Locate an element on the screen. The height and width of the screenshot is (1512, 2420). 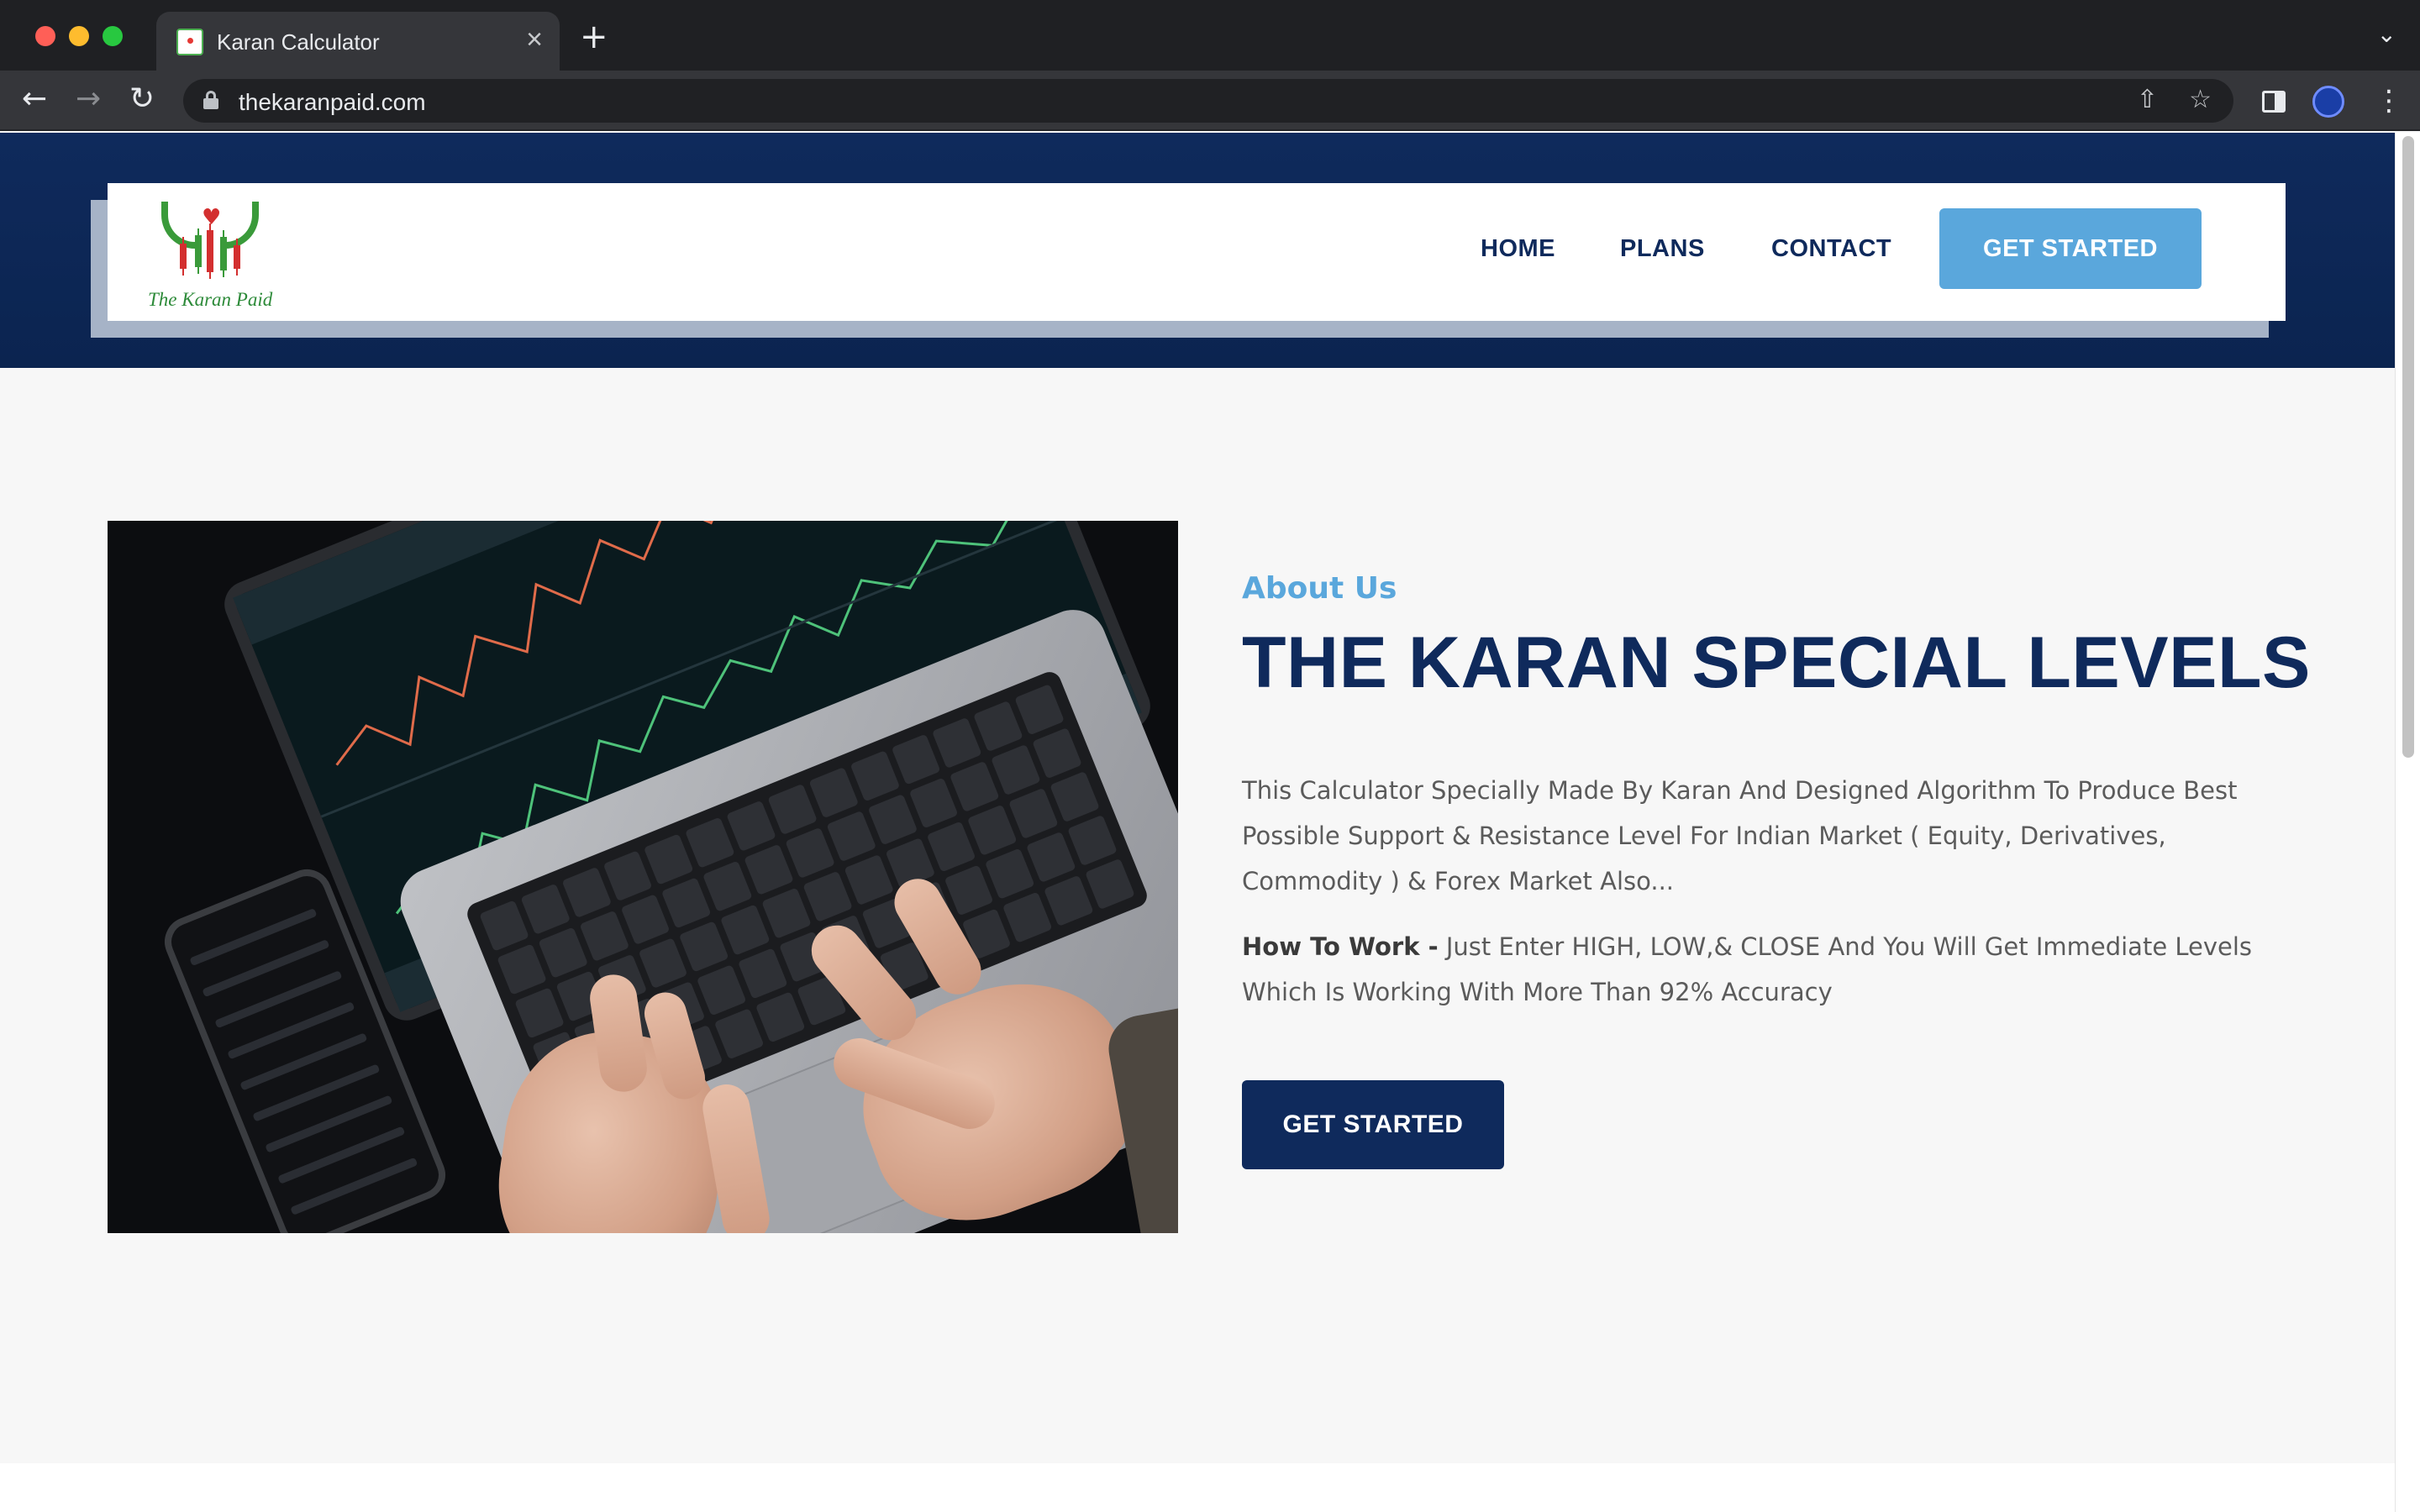
browser-menu-icon: ⋮ is located at coordinates (2389, 101).